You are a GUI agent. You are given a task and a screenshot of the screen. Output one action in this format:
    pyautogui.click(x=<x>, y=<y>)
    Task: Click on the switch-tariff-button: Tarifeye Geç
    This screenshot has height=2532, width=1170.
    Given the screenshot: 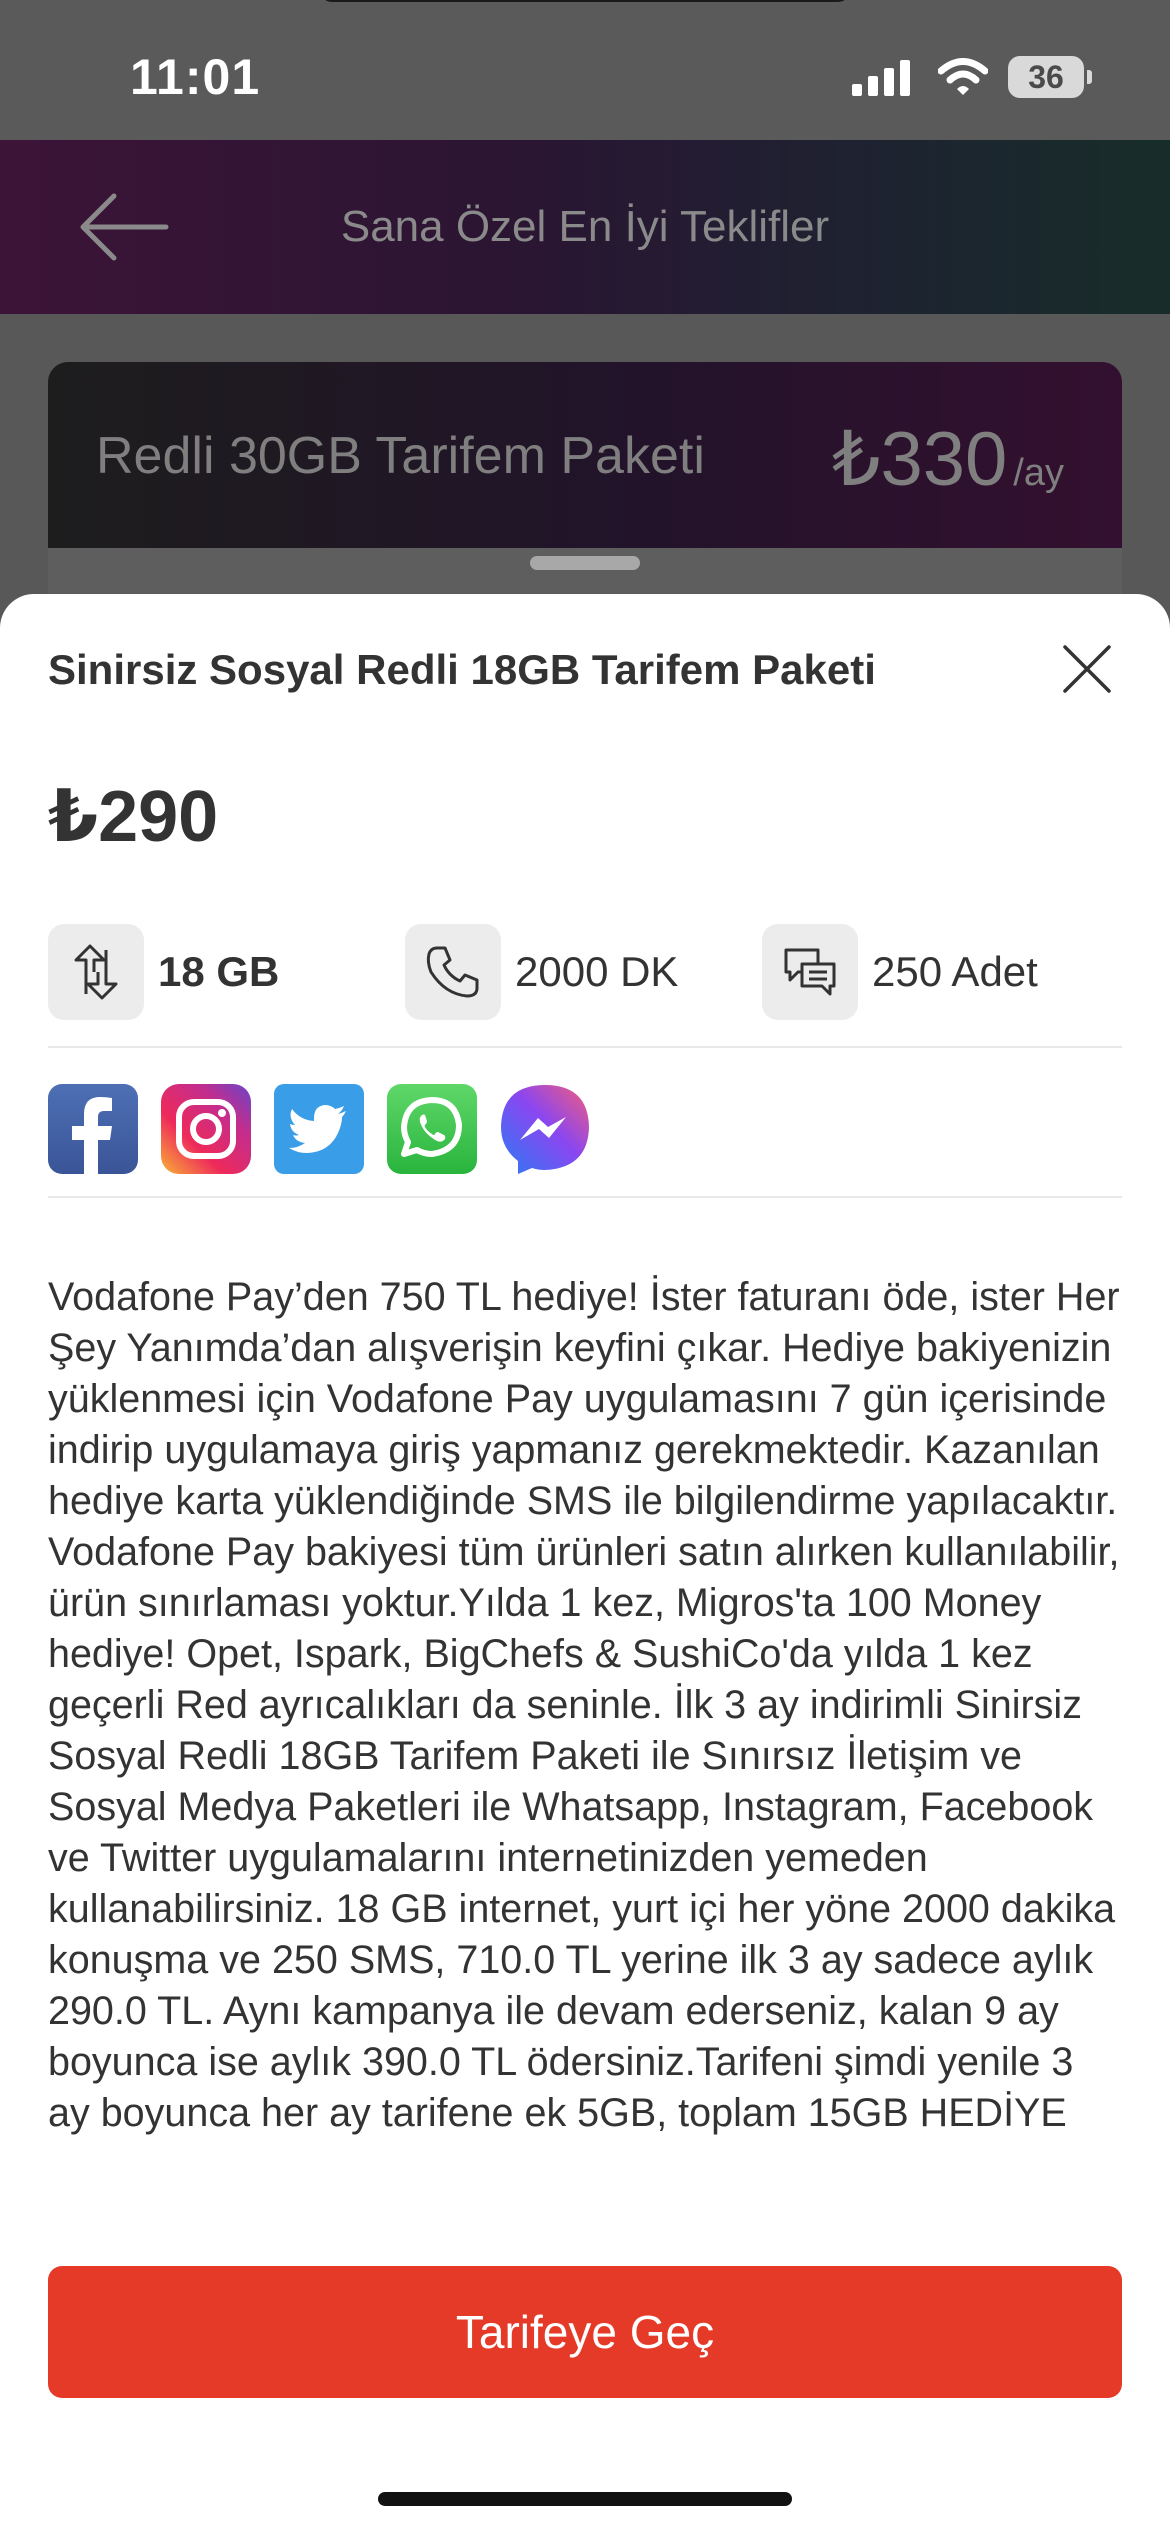 What is the action you would take?
    pyautogui.click(x=585, y=2332)
    